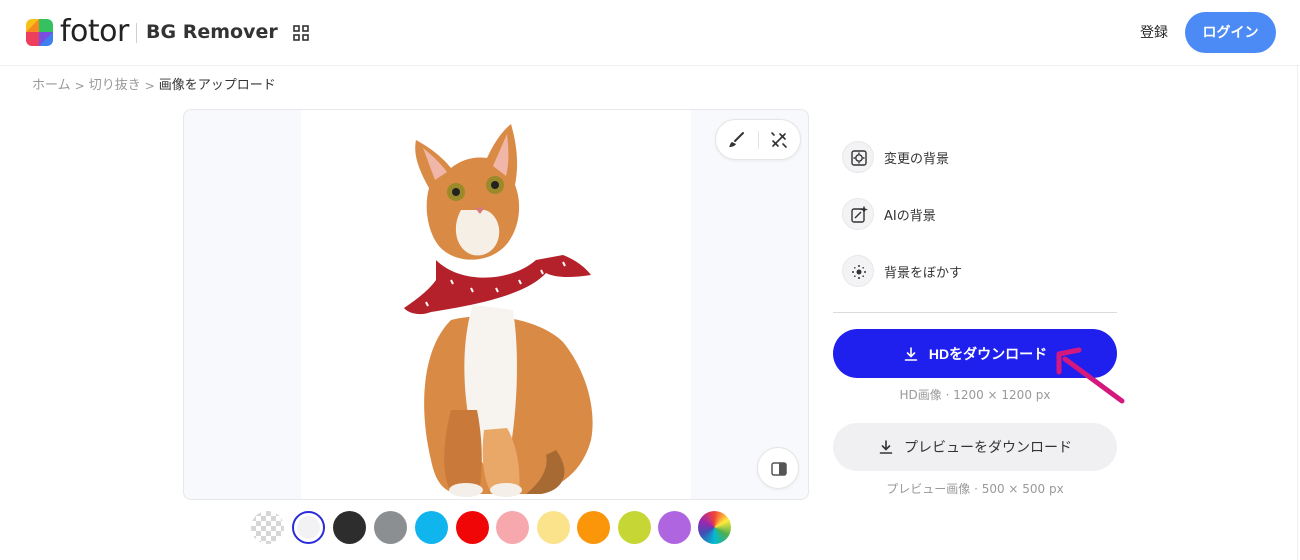 This screenshot has width=1300, height=560. Describe the element at coordinates (308, 527) in the screenshot. I see `swatch-white` at that location.